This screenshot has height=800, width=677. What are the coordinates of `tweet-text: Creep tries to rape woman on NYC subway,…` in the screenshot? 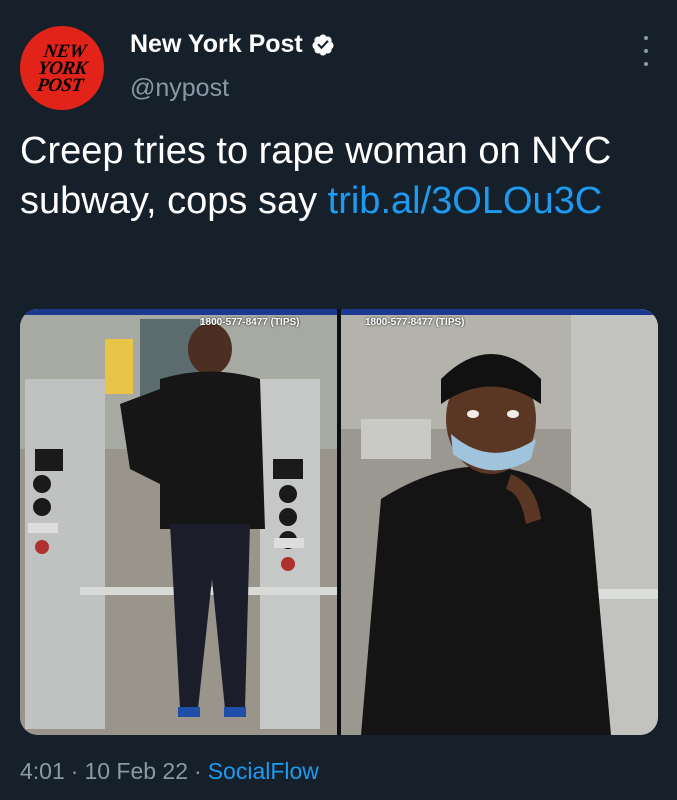 It's located at (330, 176).